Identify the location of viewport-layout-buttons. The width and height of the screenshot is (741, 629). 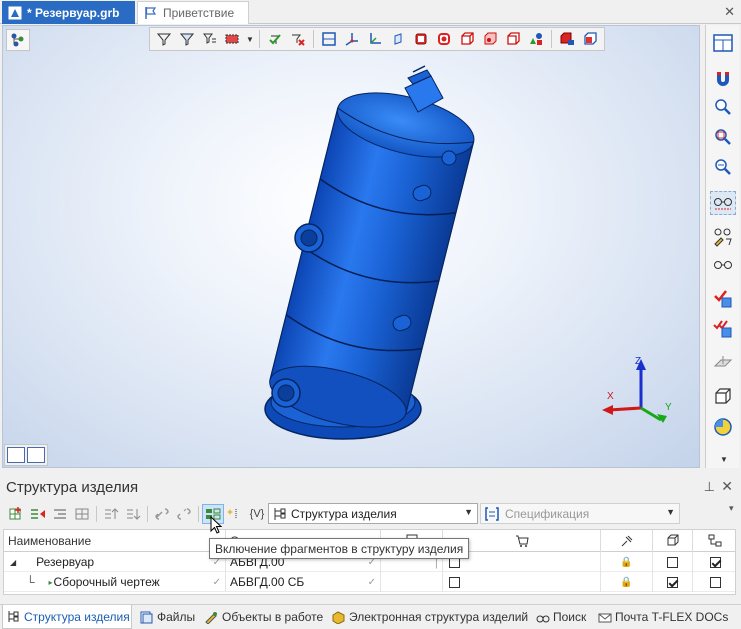
(26, 455).